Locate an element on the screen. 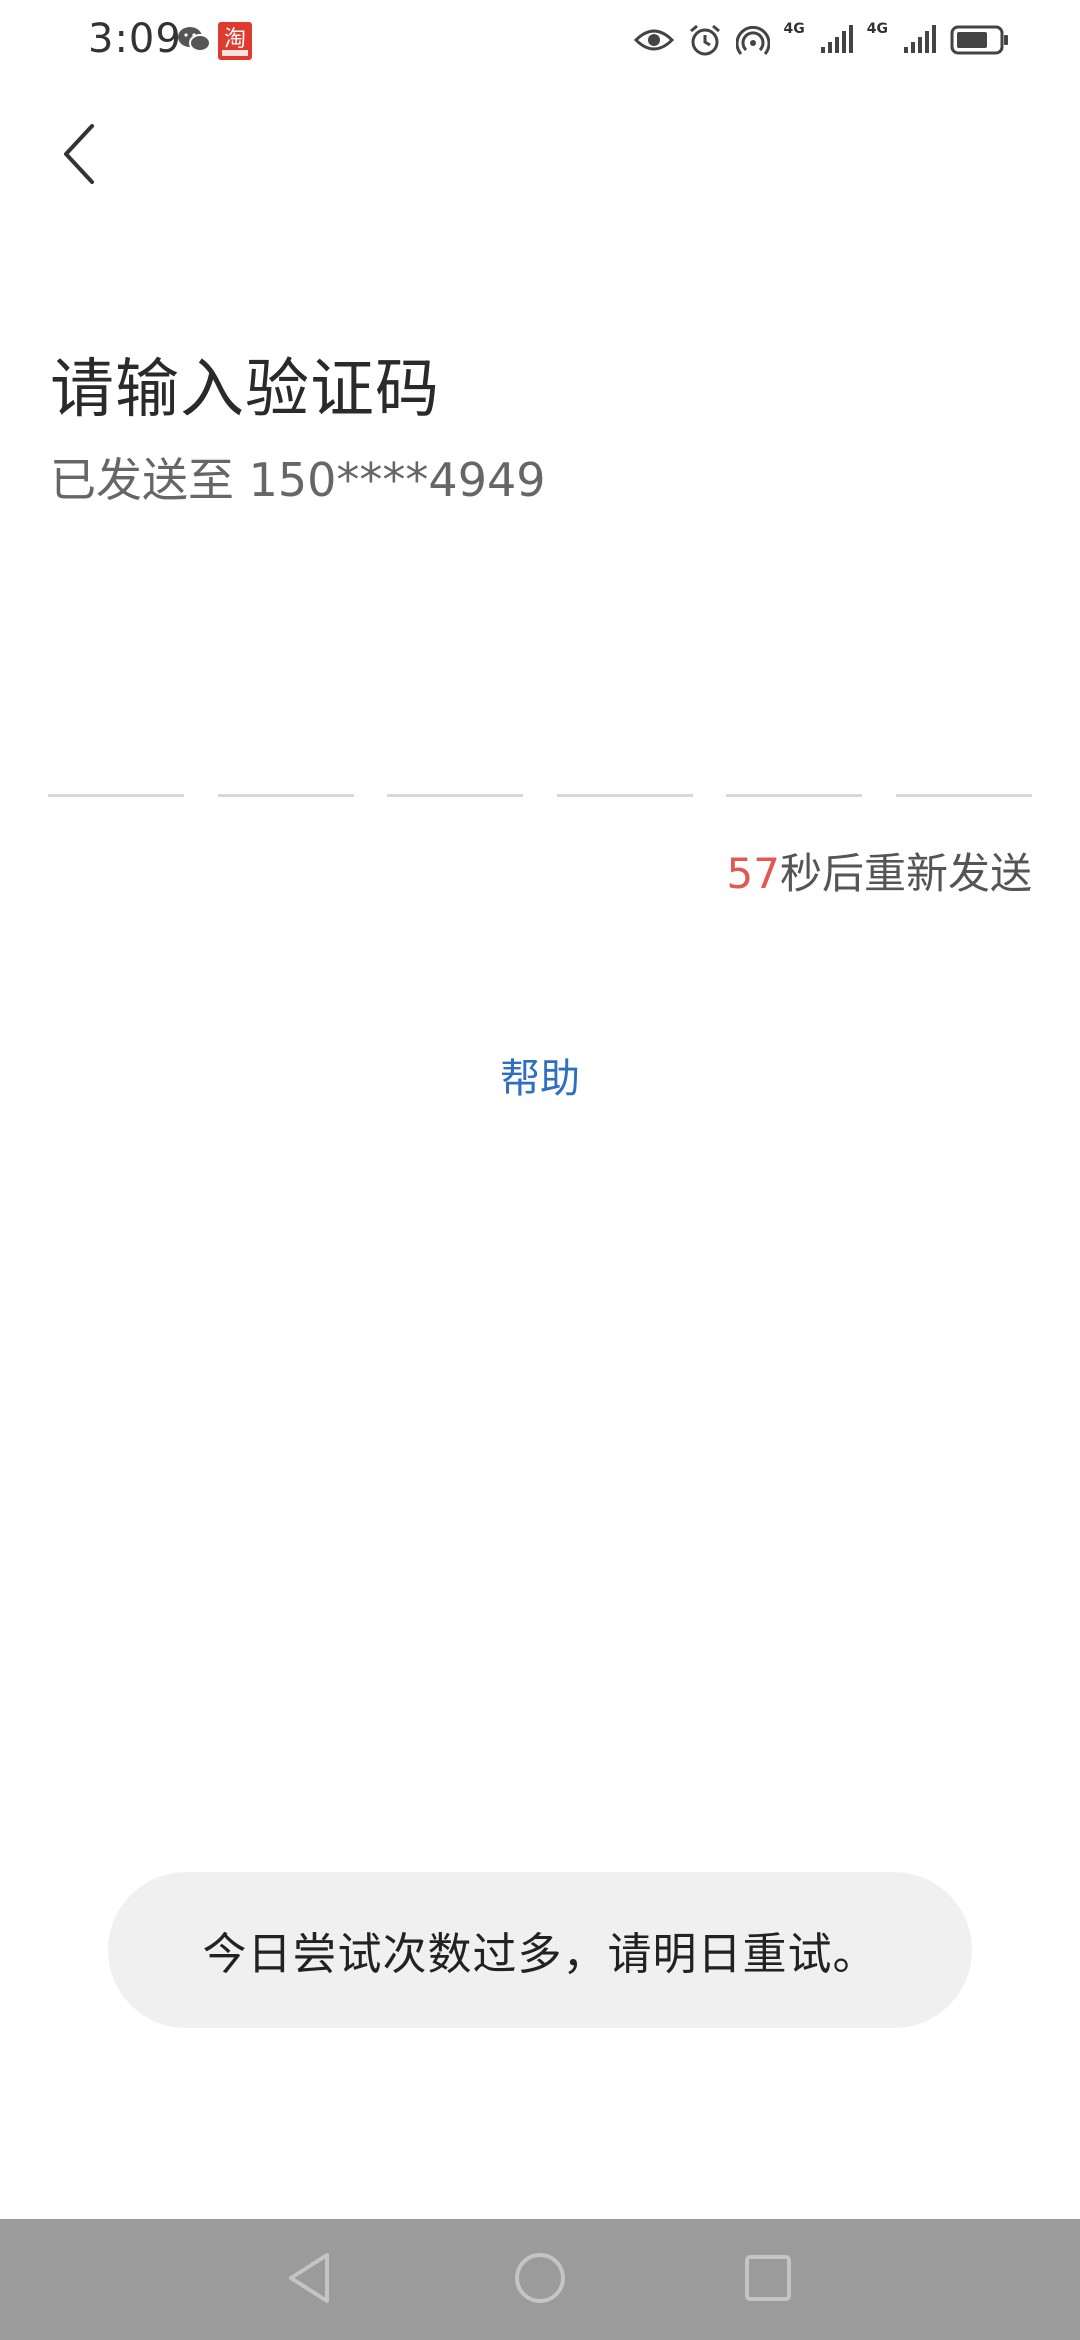  resend-label: 秒后重新发送 is located at coordinates (905, 873).